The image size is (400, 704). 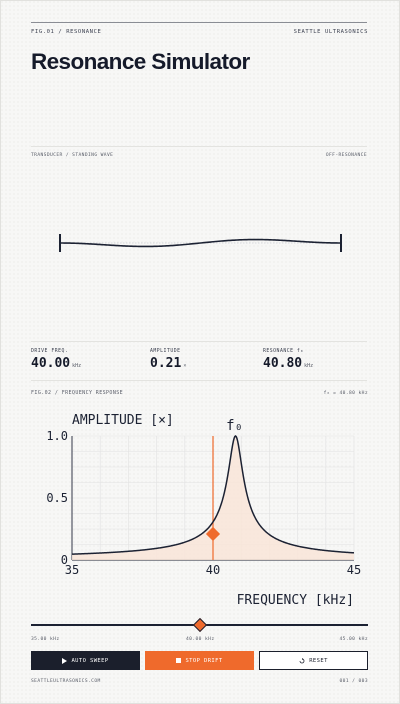 I want to click on resonance-annotation: f₀, so click(x=234, y=426).